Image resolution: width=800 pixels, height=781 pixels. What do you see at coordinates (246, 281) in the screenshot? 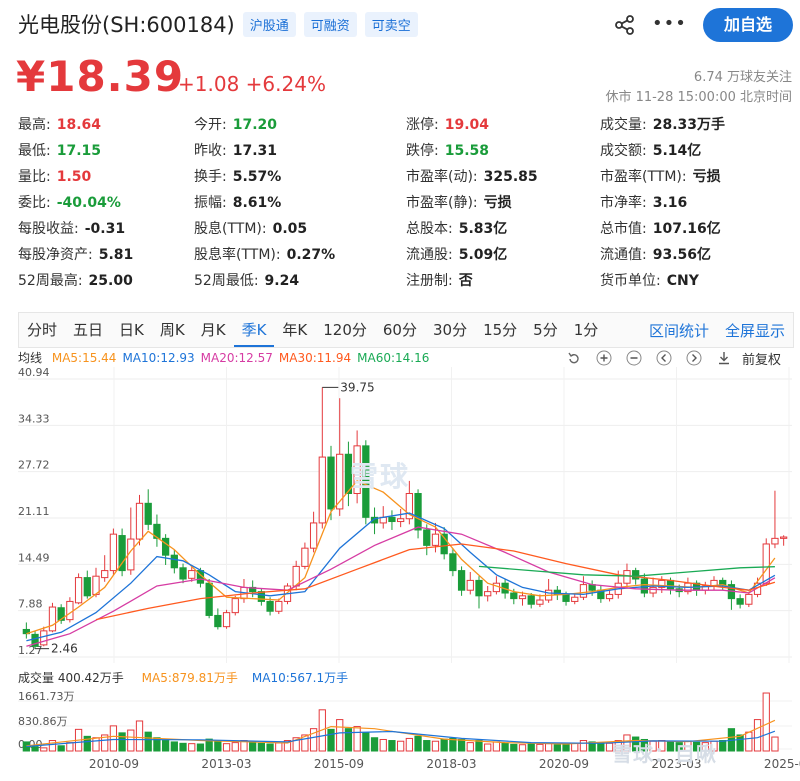
I see `quote-item: 52周最低: 9.24` at bounding box center [246, 281].